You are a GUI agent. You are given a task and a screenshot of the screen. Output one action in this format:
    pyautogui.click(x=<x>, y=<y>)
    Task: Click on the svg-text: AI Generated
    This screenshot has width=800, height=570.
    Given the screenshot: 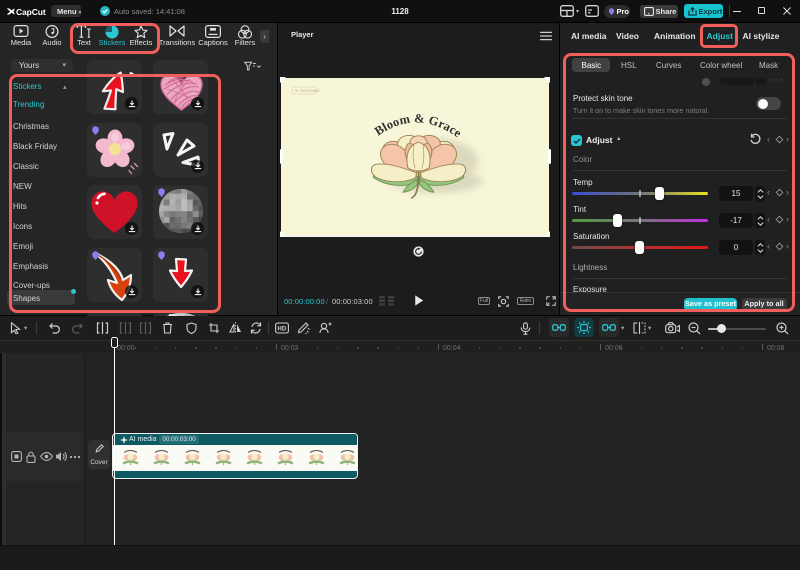 What is the action you would take?
    pyautogui.click(x=308, y=90)
    